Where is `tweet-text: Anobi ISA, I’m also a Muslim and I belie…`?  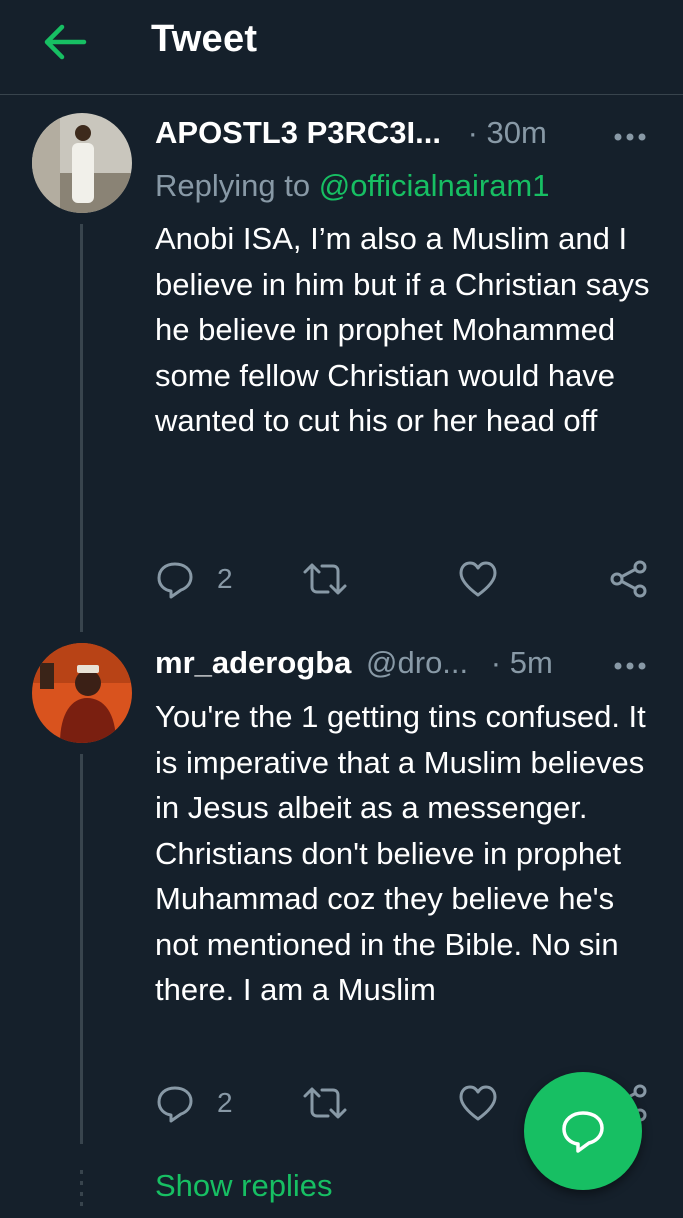 tweet-text: Anobi ISA, I’m also a Muslim and I belie… is located at coordinates (402, 329).